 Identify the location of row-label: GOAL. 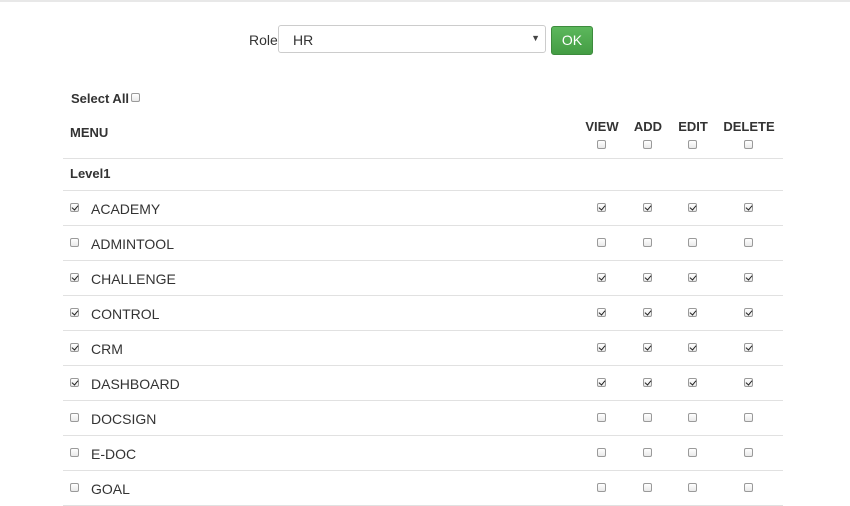
(110, 489).